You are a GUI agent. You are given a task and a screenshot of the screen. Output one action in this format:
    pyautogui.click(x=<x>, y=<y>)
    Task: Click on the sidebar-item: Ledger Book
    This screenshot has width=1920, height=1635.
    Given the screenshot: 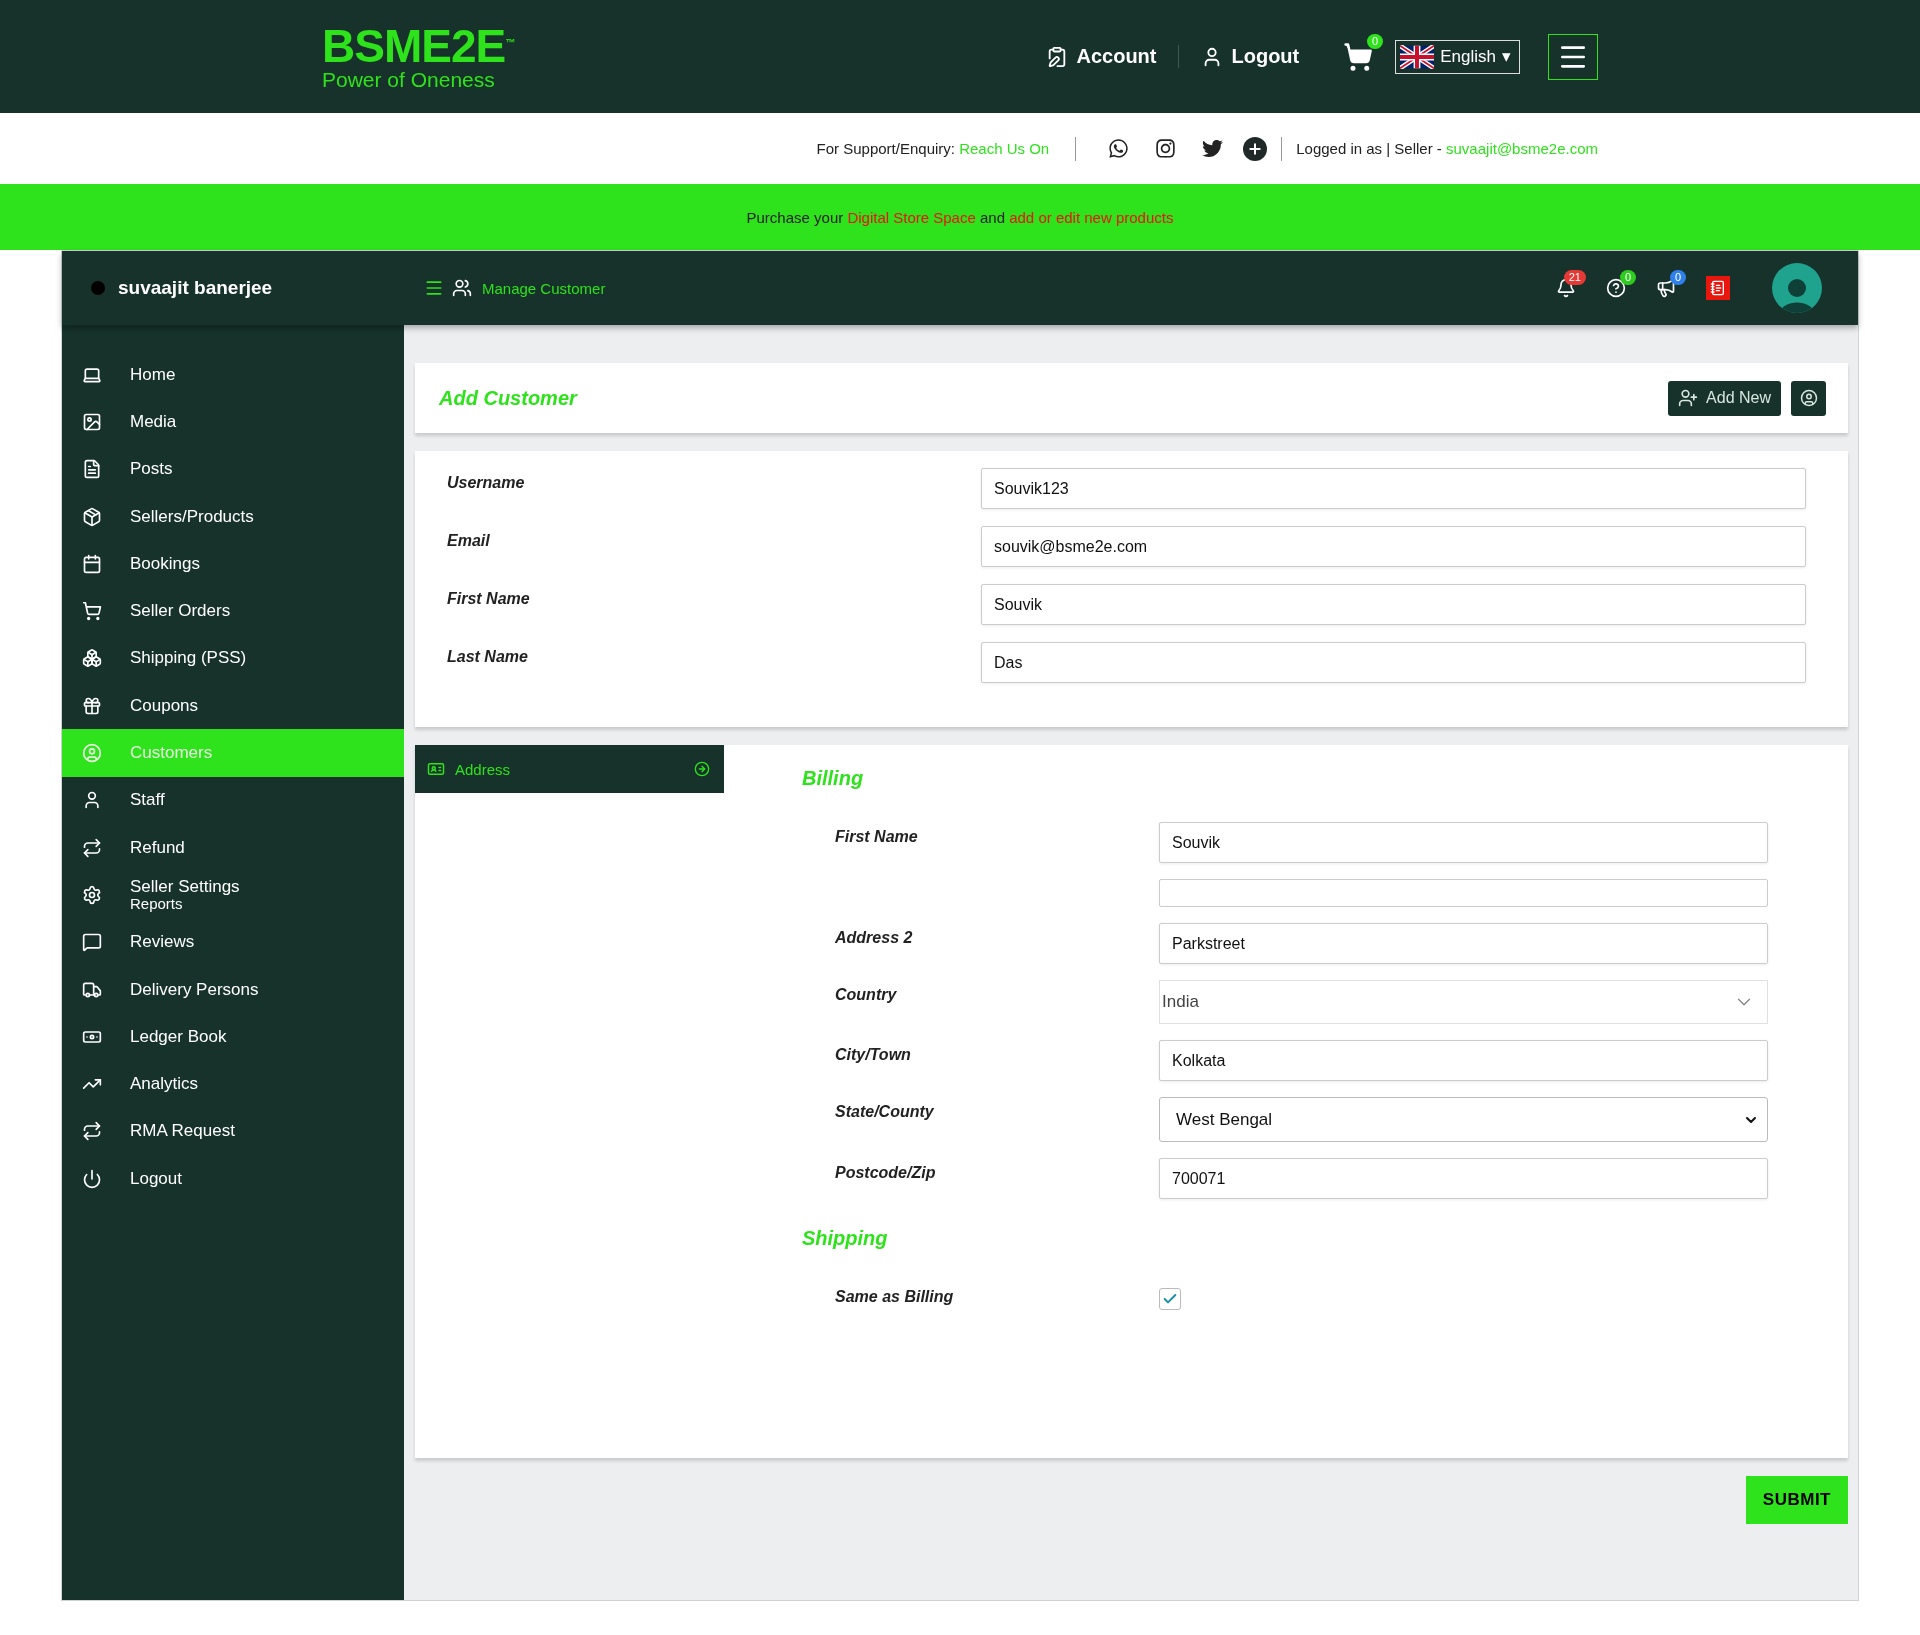 What is the action you would take?
    pyautogui.click(x=233, y=1037)
    